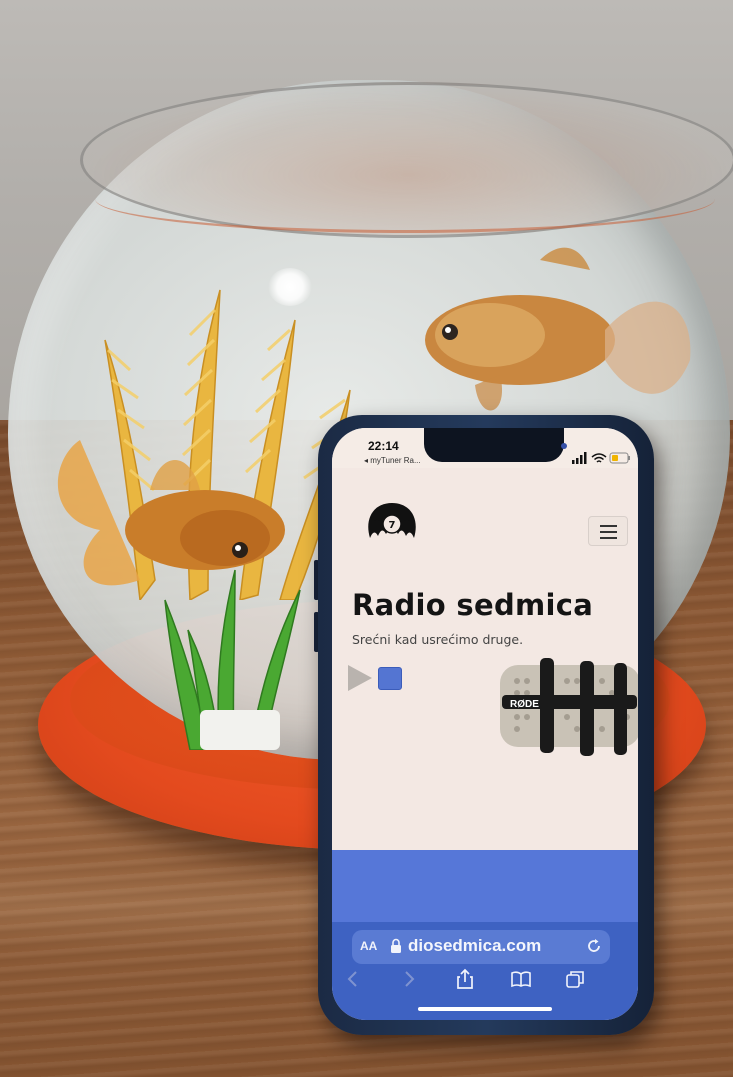 Image resolution: width=733 pixels, height=1077 pixels. What do you see at coordinates (405, 199) in the screenshot?
I see `water-surface` at bounding box center [405, 199].